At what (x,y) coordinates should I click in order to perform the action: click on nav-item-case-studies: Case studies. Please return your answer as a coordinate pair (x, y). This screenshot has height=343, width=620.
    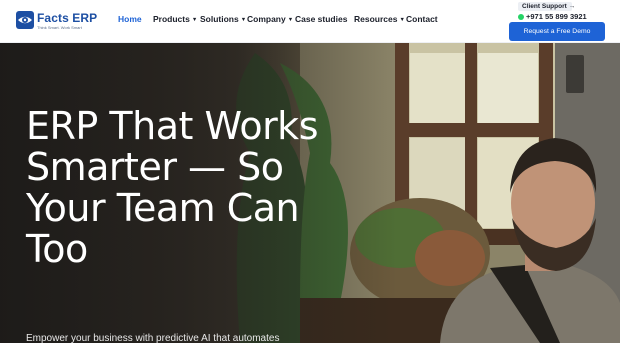
    Looking at the image, I should click on (321, 19).